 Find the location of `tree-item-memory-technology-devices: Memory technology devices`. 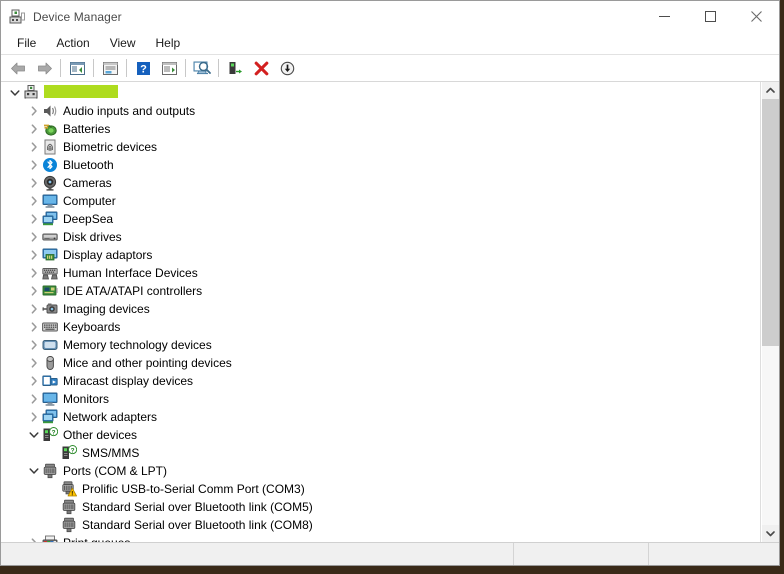

tree-item-memory-technology-devices: Memory technology devices is located at coordinates (383, 345).